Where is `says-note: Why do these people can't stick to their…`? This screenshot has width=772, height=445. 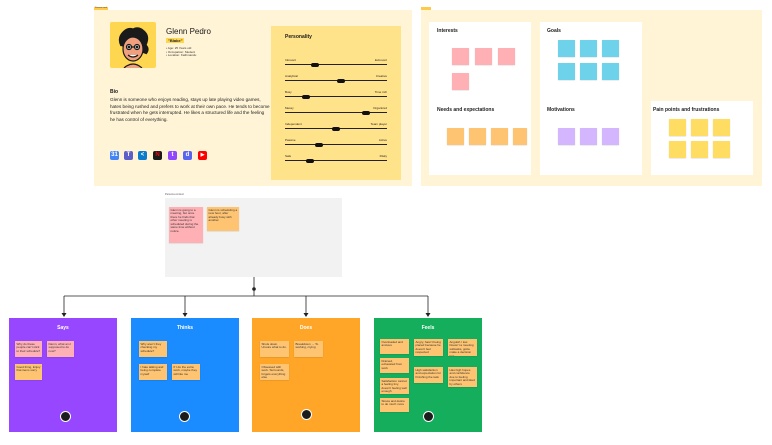
says-note: Why do these people can't stick to their… is located at coordinates (28, 349).